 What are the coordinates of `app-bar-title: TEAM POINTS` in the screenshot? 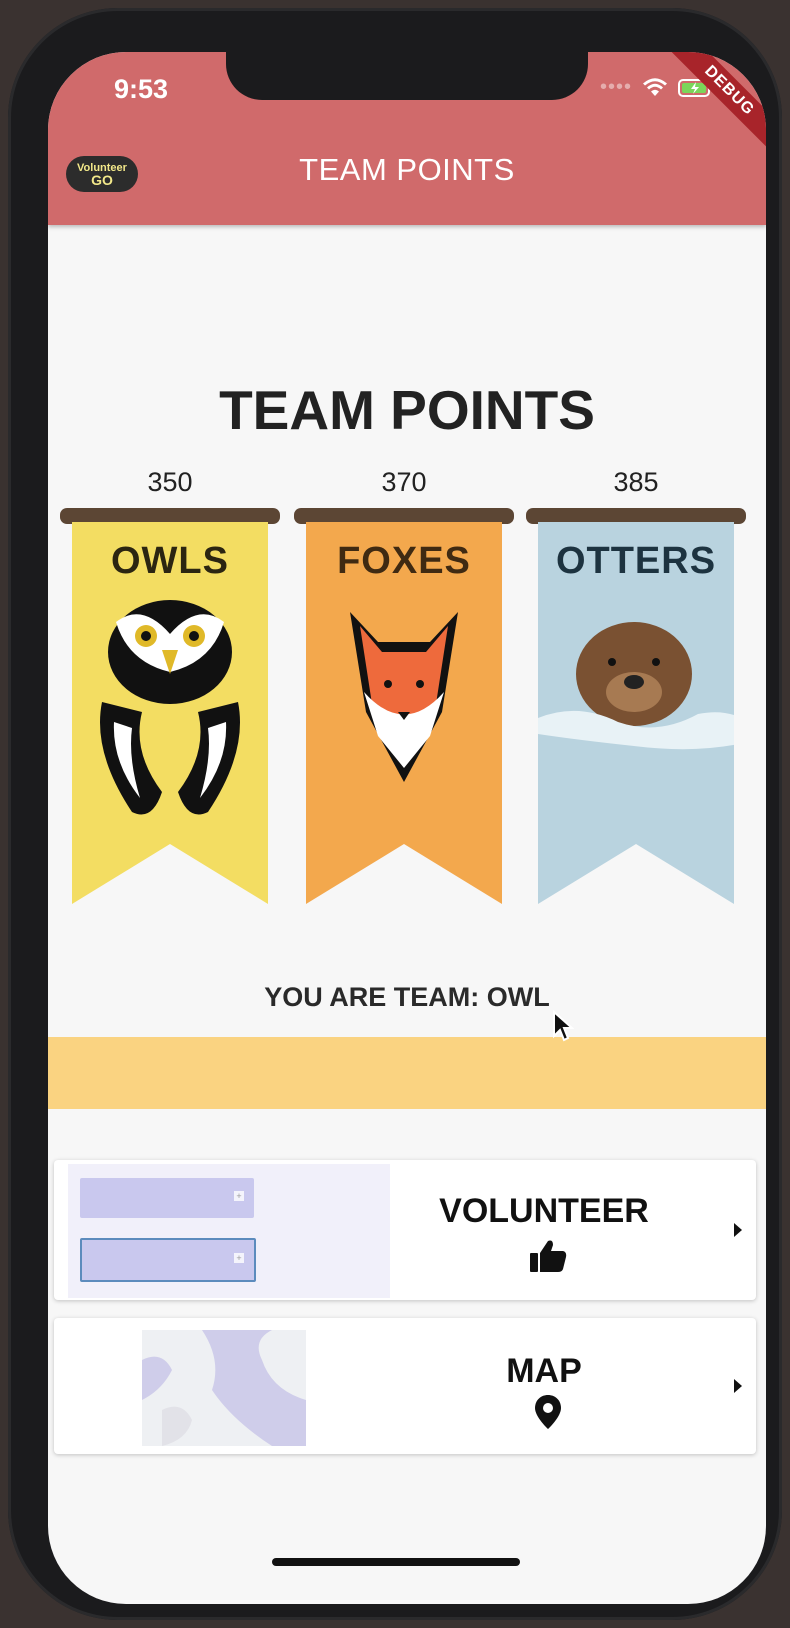 It's located at (407, 169).